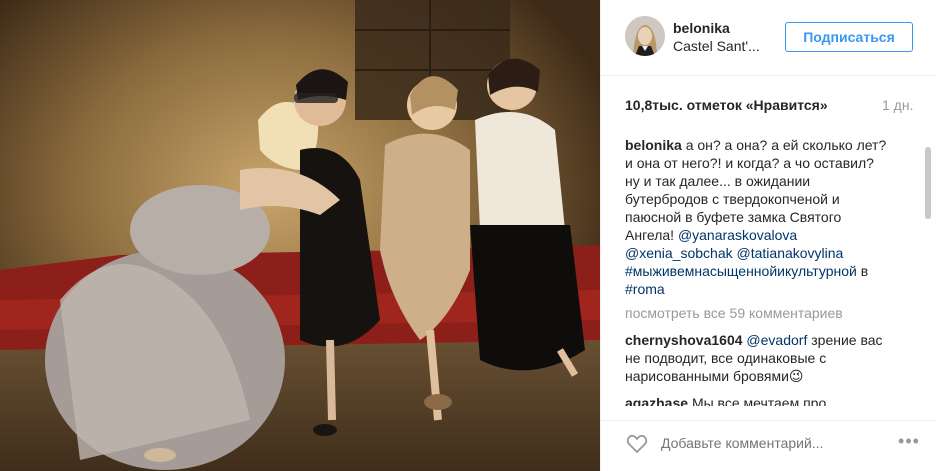  I want to click on comment-bar: •••, so click(768, 445).